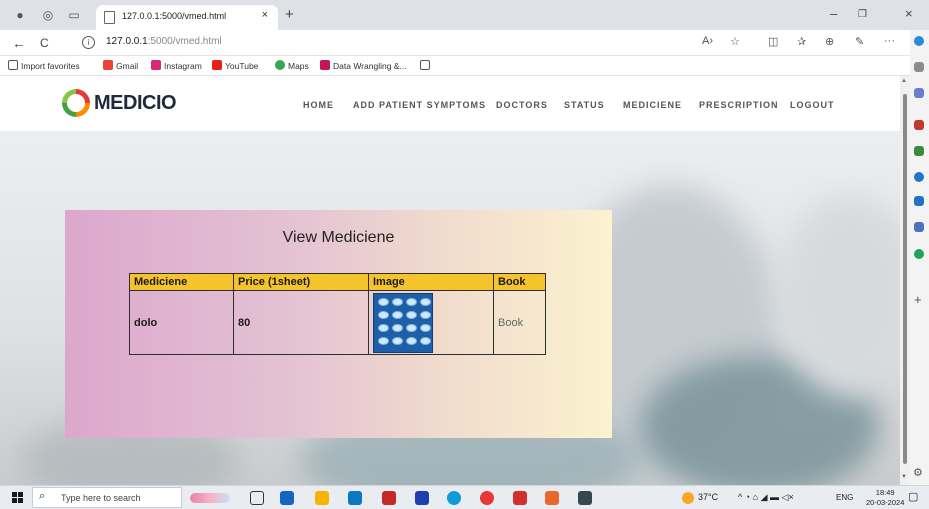 The width and height of the screenshot is (929, 509). I want to click on temperature: 37°C, so click(708, 497).